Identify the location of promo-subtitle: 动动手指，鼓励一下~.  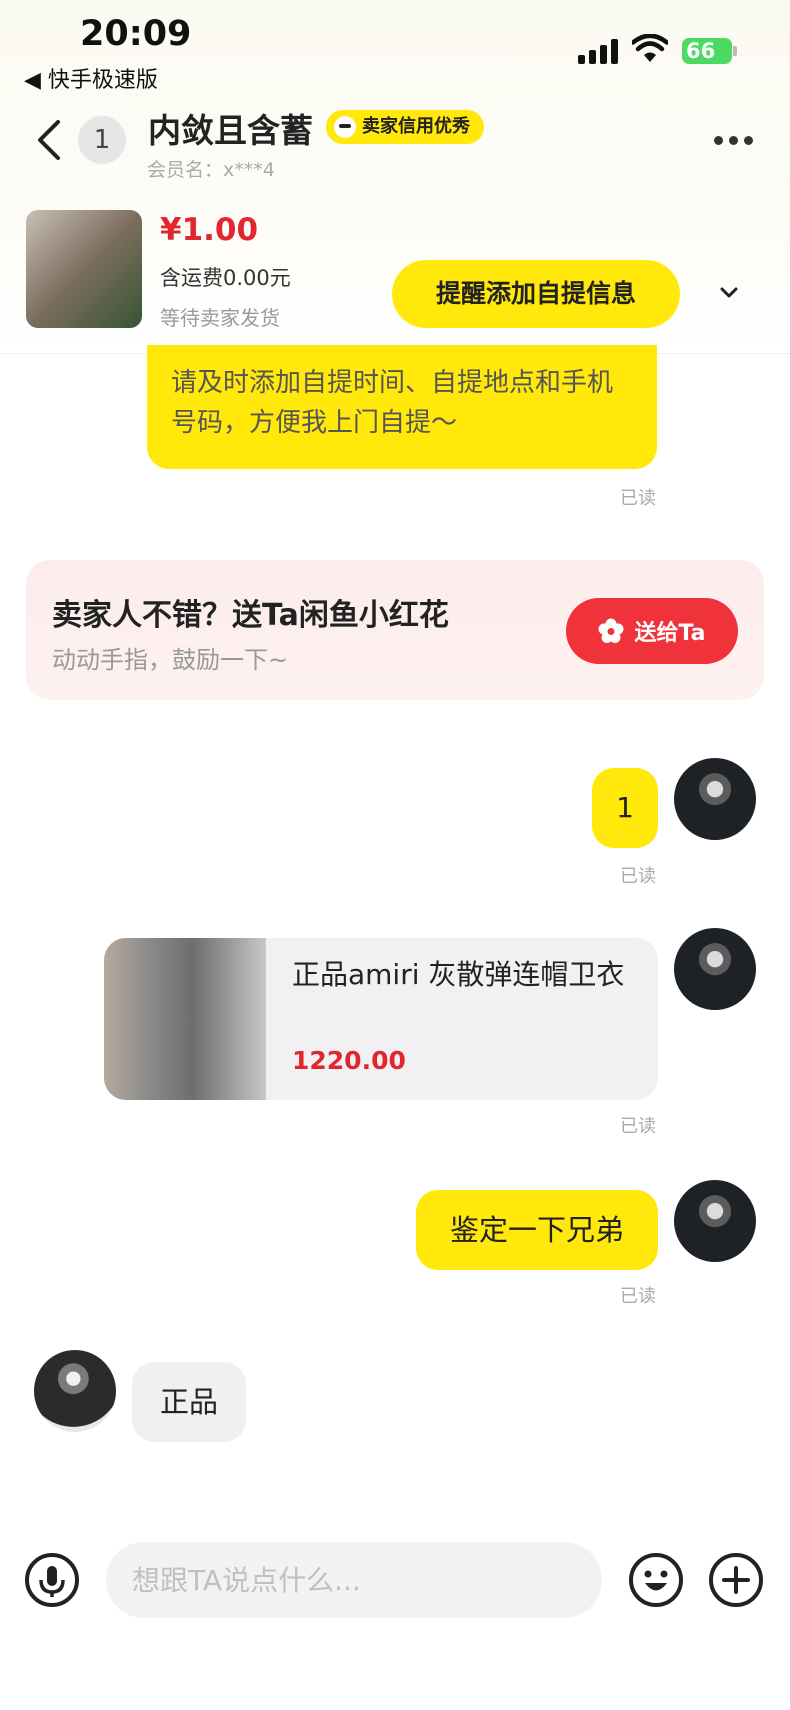
(170, 660).